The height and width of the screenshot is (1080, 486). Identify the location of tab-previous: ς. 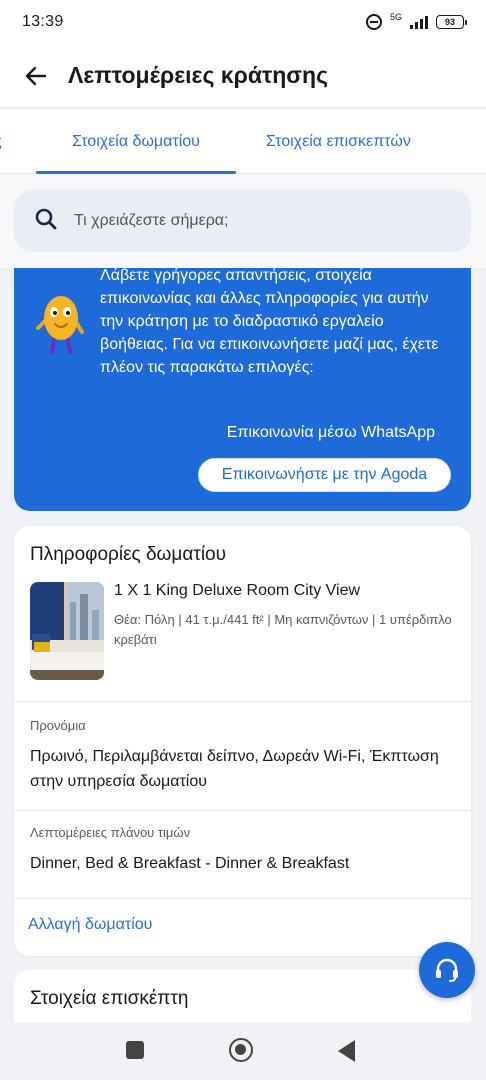
(1, 142).